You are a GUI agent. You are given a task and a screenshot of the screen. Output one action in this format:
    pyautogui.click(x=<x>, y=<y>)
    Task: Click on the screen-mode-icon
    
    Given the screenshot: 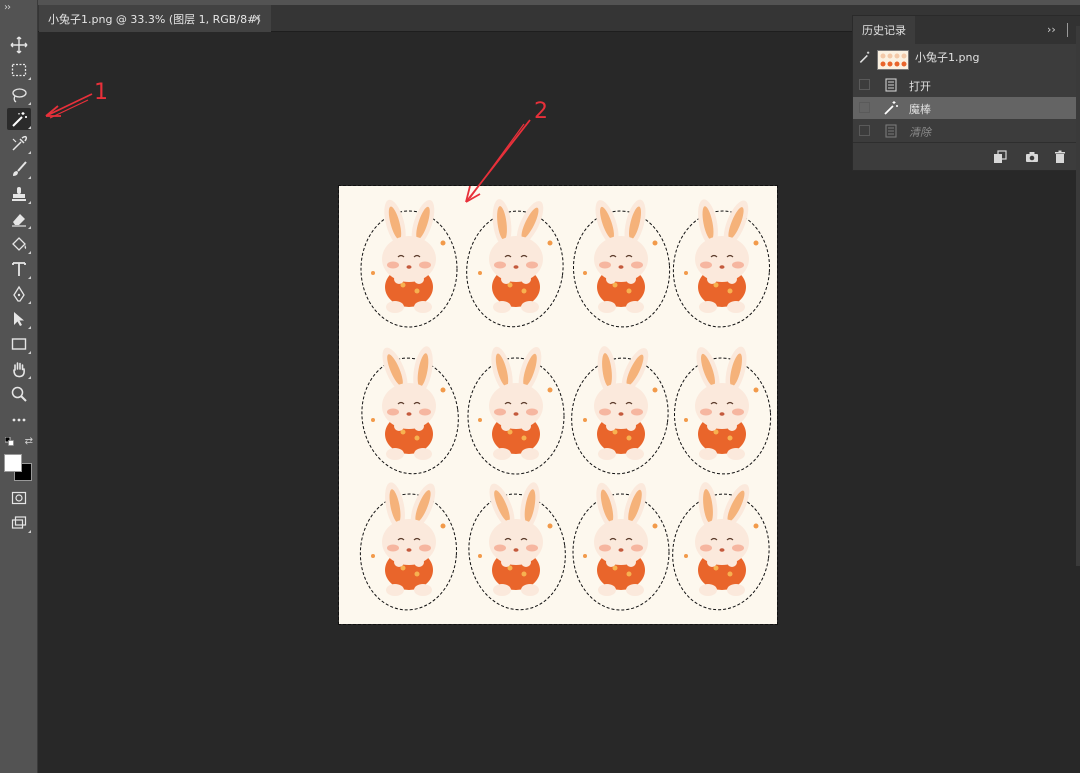 What is the action you would take?
    pyautogui.click(x=19, y=522)
    